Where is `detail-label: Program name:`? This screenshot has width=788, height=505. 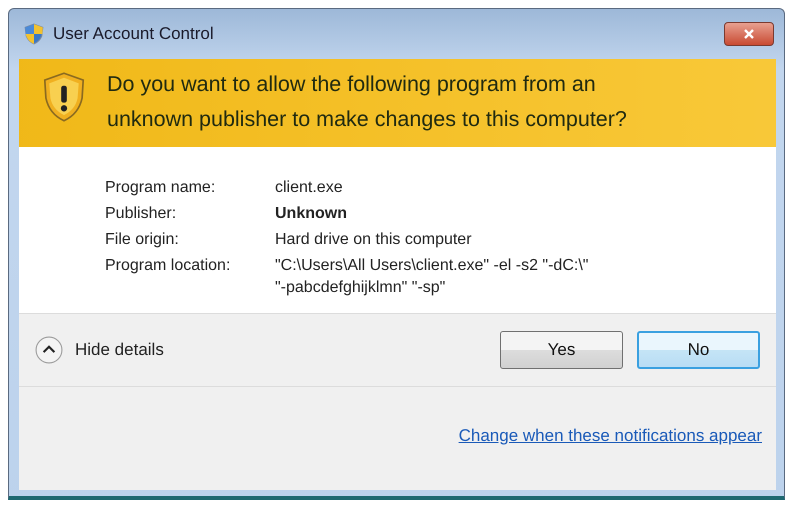 detail-label: Program name: is located at coordinates (160, 188).